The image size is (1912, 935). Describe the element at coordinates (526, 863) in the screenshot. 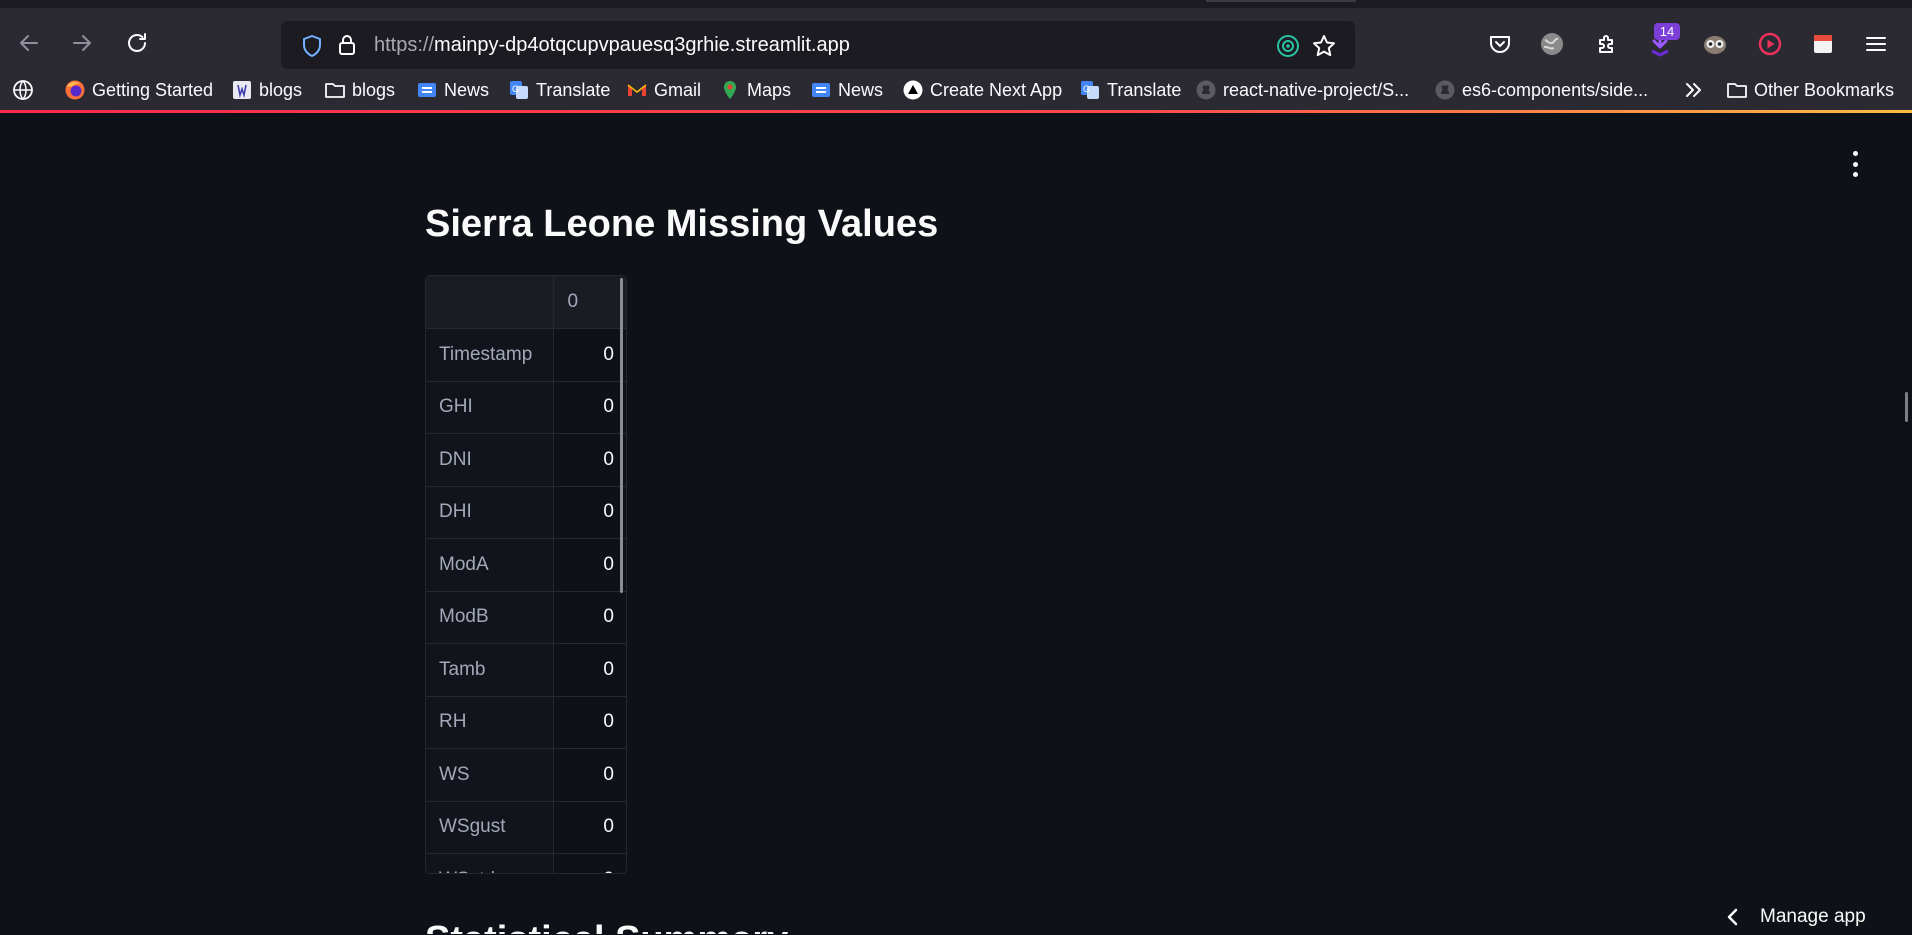

I see `table-row: WSstdev0` at that location.